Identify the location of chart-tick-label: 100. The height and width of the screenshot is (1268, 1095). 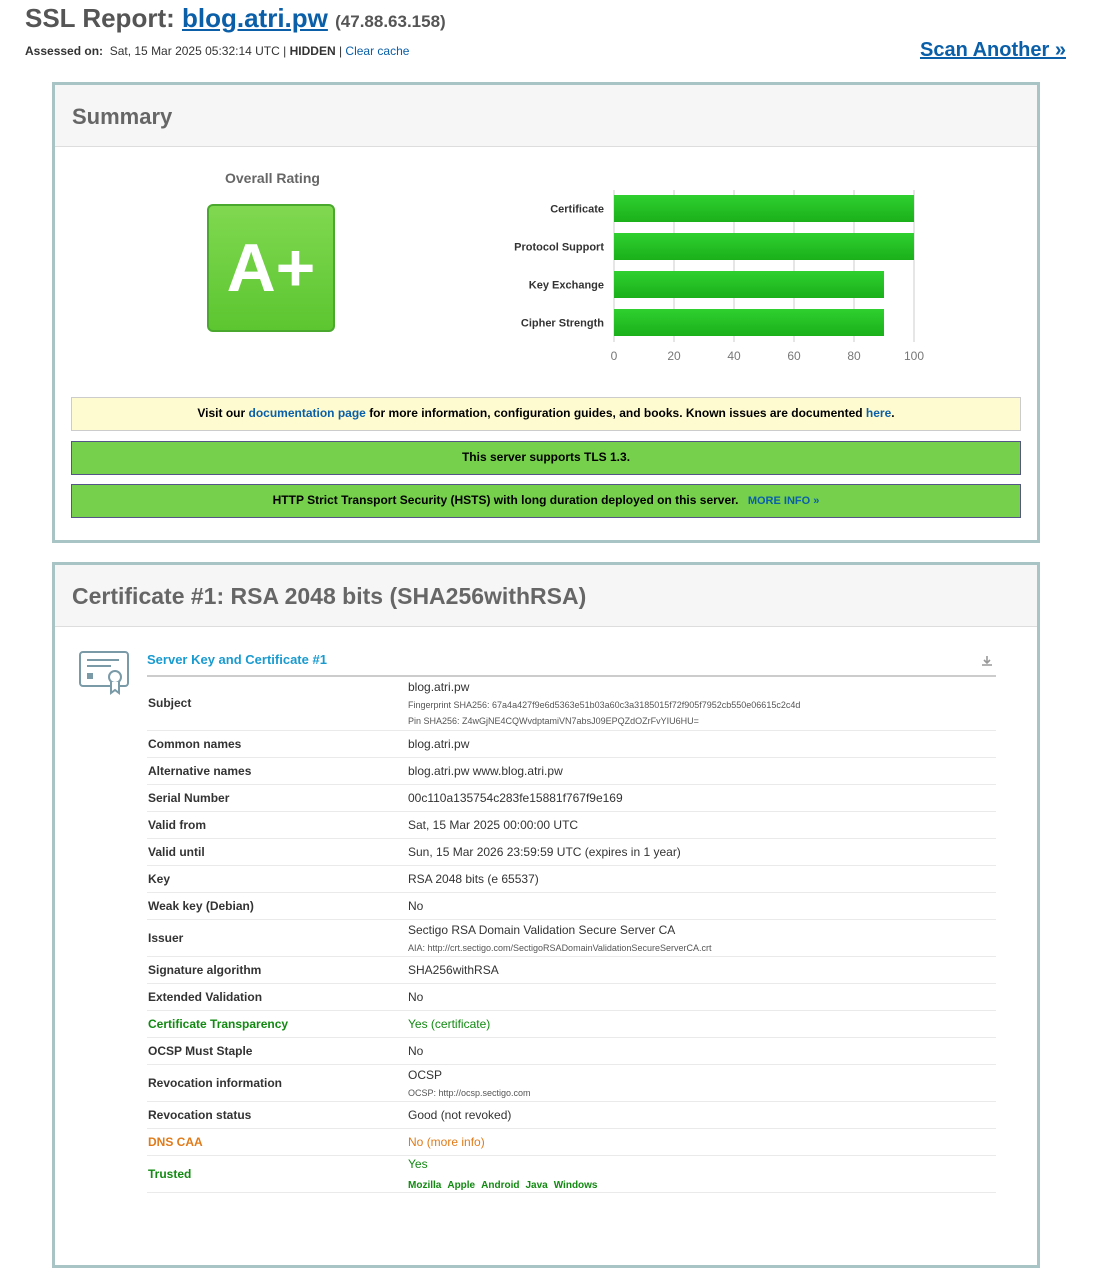
(914, 356).